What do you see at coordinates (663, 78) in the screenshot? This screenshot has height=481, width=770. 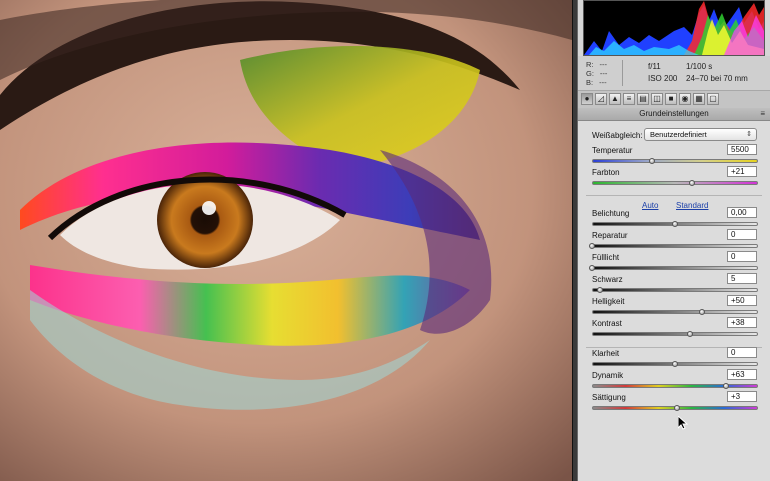 I see `iso-value: ISO 200` at bounding box center [663, 78].